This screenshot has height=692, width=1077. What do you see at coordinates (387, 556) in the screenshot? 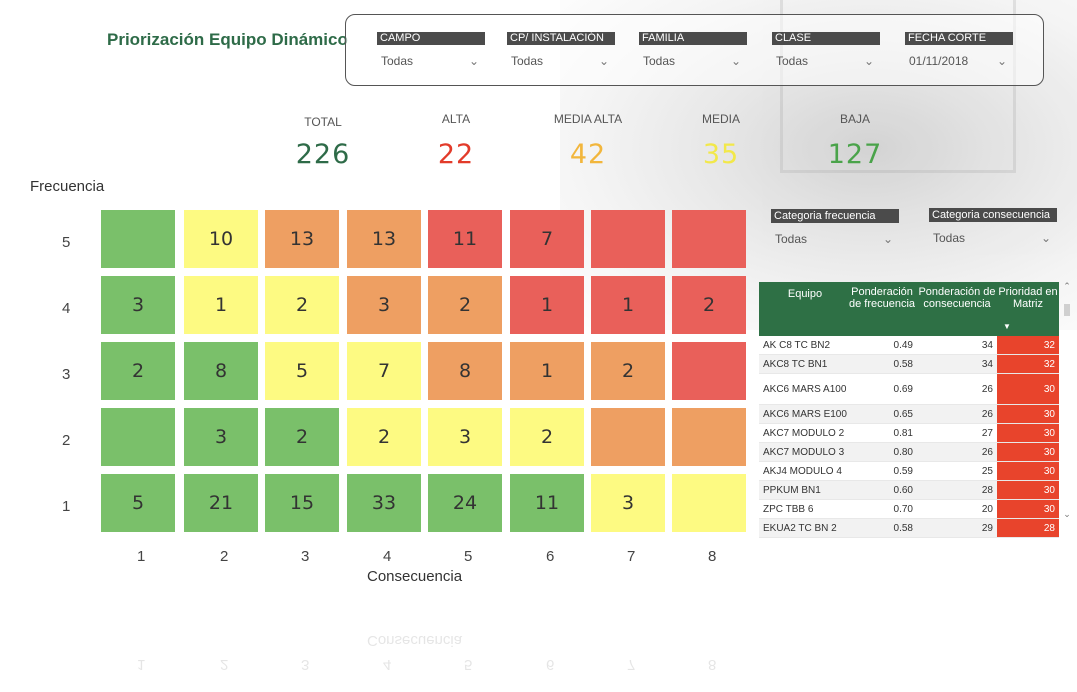
I see `col-label: 4` at bounding box center [387, 556].